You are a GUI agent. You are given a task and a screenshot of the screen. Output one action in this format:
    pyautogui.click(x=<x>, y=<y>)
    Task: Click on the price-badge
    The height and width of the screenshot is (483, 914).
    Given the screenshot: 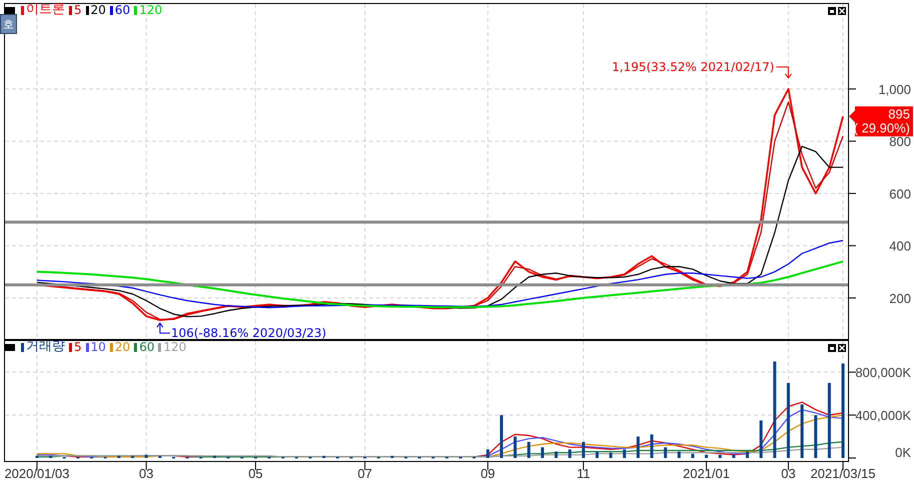 What is the action you would take?
    pyautogui.click(x=881, y=121)
    